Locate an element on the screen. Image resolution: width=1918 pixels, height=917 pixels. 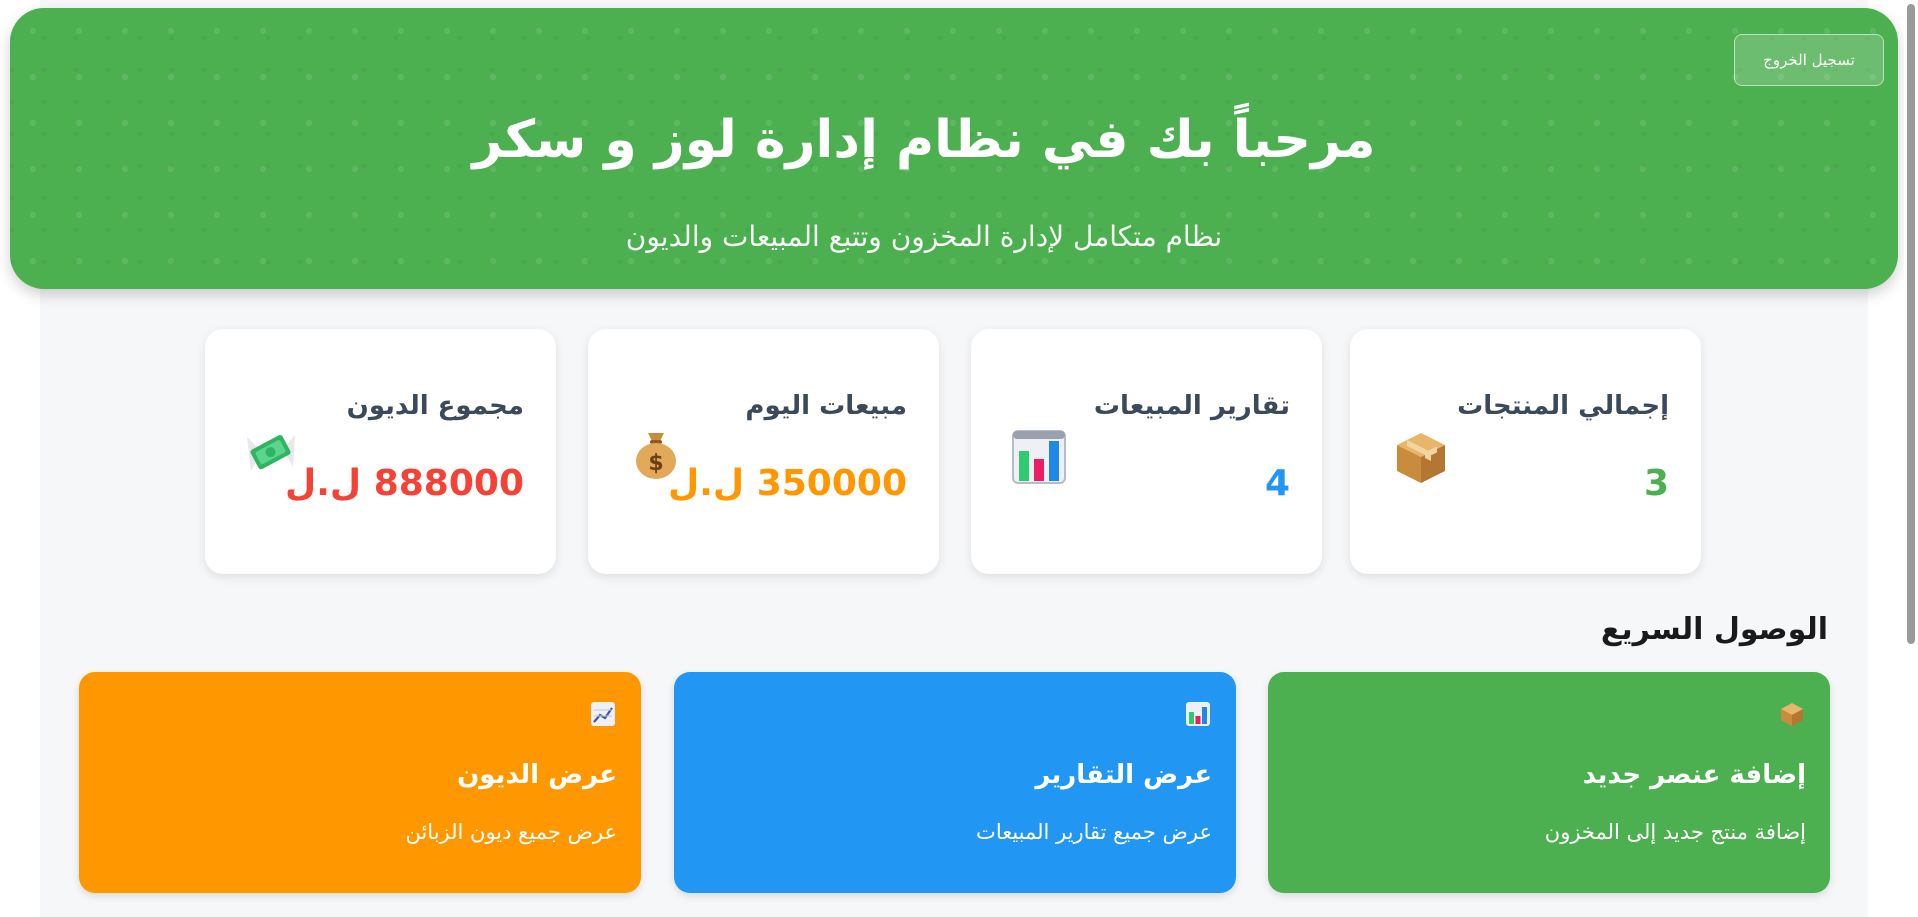
stat-value: 888000 ل.ل is located at coordinates (404, 483).